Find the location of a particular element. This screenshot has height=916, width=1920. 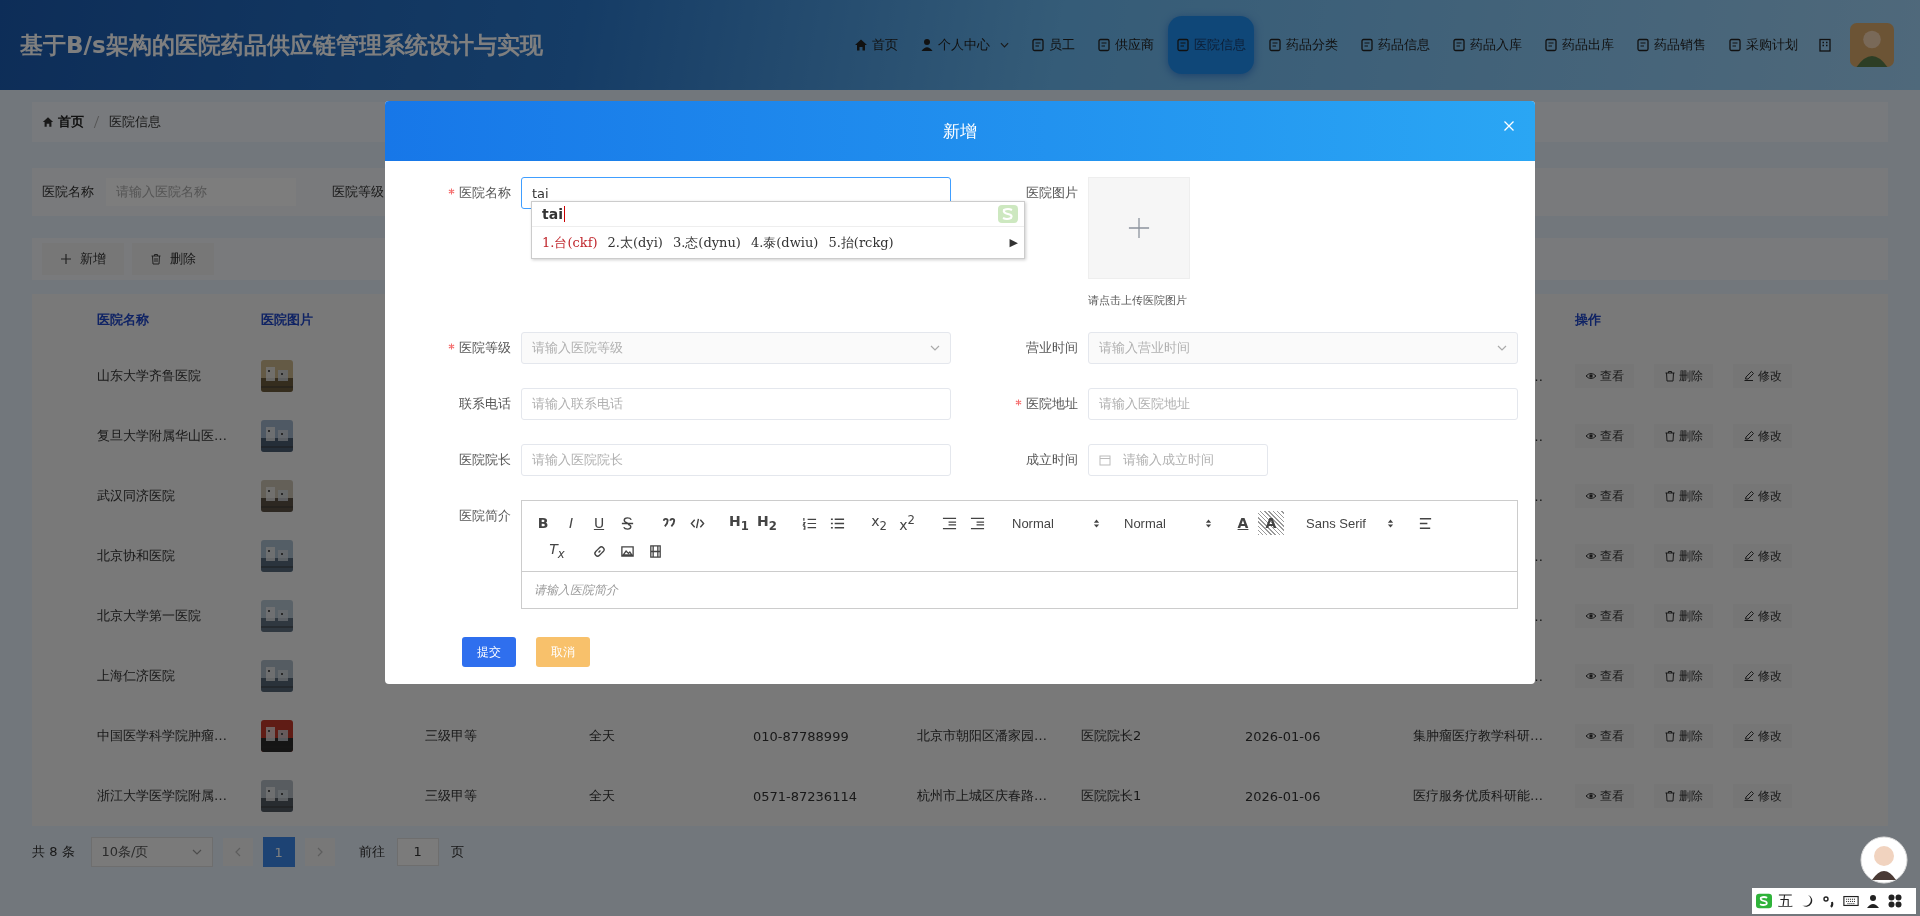

page-size-select: 10条/页 is located at coordinates (151, 852).